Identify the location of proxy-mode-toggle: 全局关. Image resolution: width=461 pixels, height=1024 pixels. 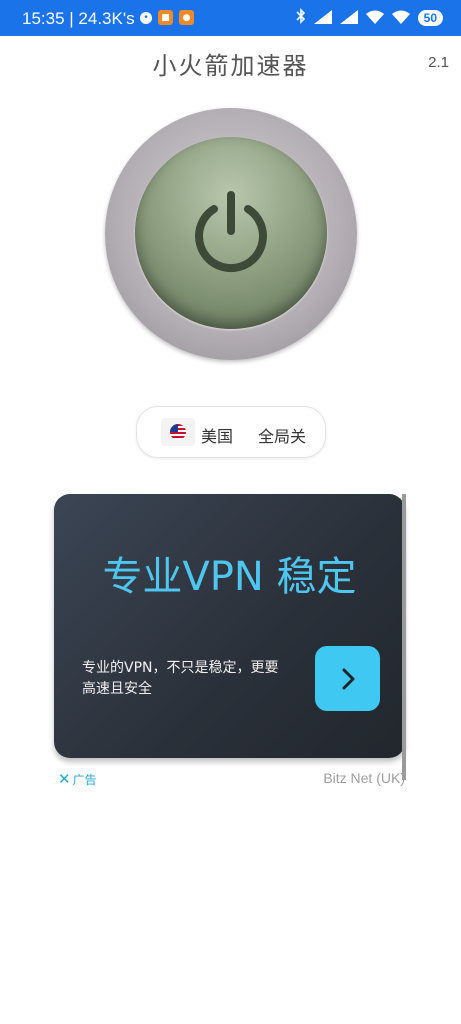
(282, 435).